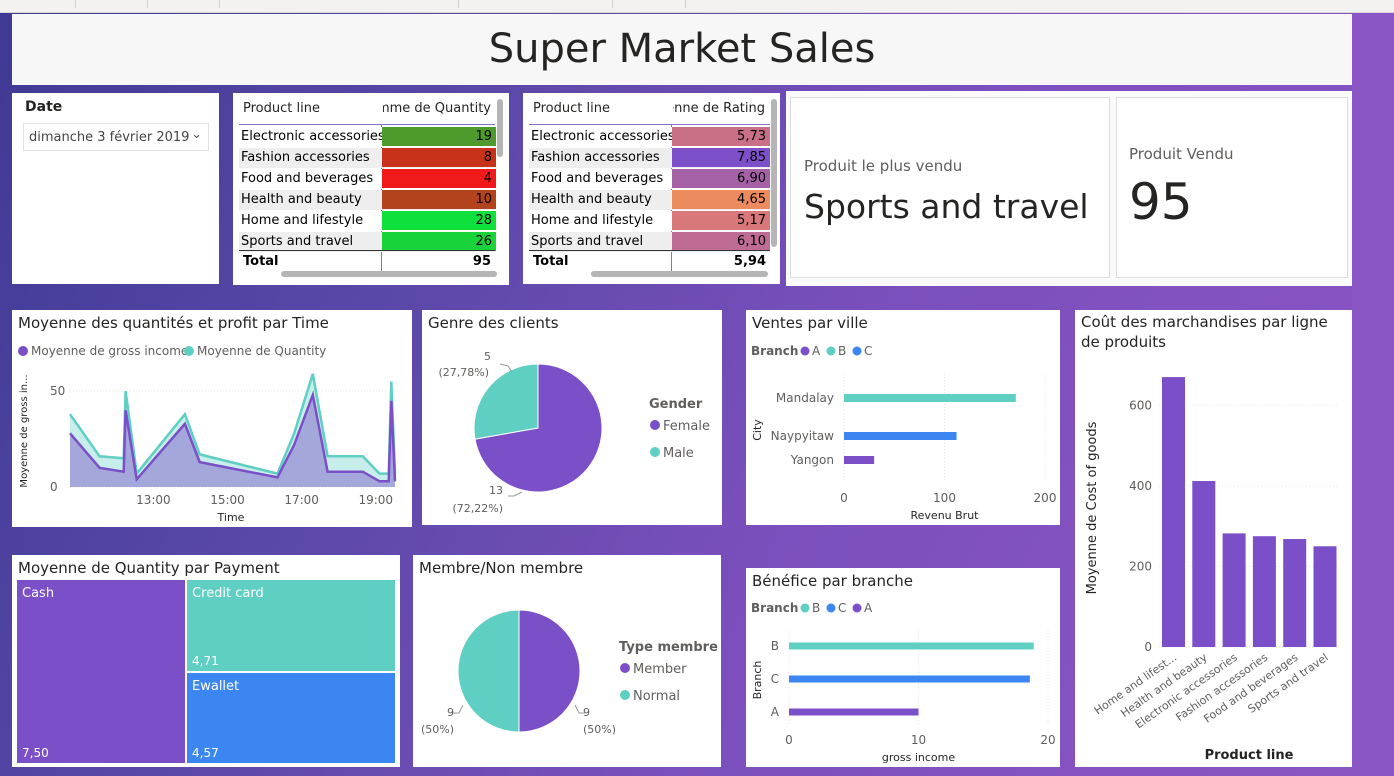 This screenshot has width=1394, height=776. I want to click on payment-treemap: Cash 7,50 Credit card 4,71 Ewallet 4,57, so click(207, 671).